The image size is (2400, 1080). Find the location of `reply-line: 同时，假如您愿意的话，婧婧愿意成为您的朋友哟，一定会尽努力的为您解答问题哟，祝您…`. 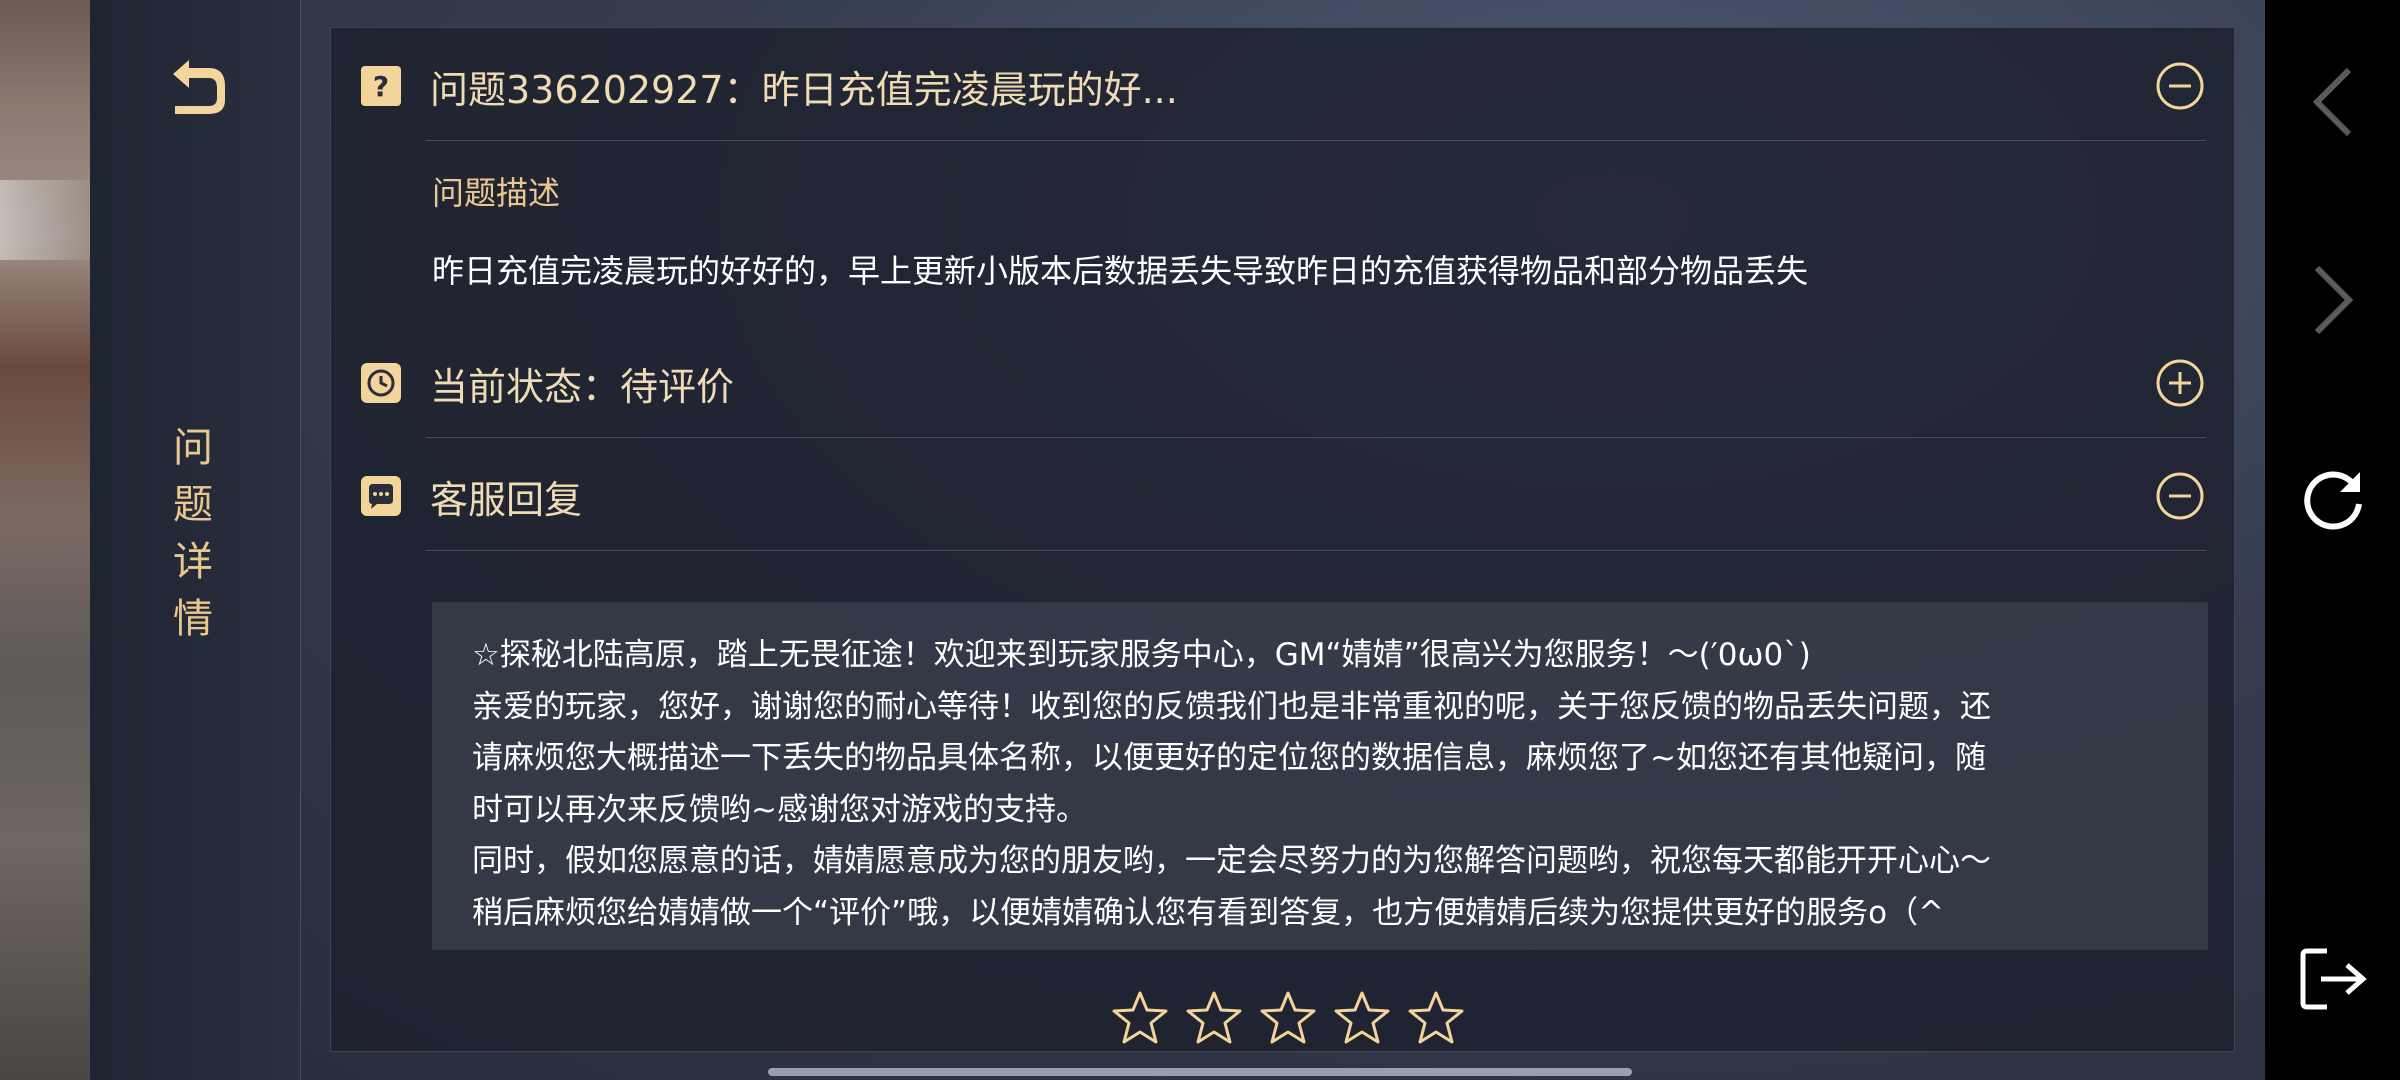

reply-line: 同时，假如您愿意的话，婧婧愿意成为您的朋友哟，一定会尽努力的为您解答问题哟，祝您… is located at coordinates (1231, 861).